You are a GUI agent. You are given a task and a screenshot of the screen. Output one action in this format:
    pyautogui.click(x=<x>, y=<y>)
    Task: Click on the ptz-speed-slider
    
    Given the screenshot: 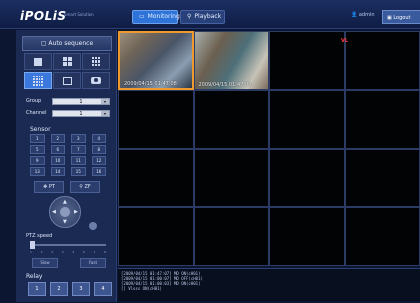 What is the action you would take?
    pyautogui.click(x=68, y=245)
    